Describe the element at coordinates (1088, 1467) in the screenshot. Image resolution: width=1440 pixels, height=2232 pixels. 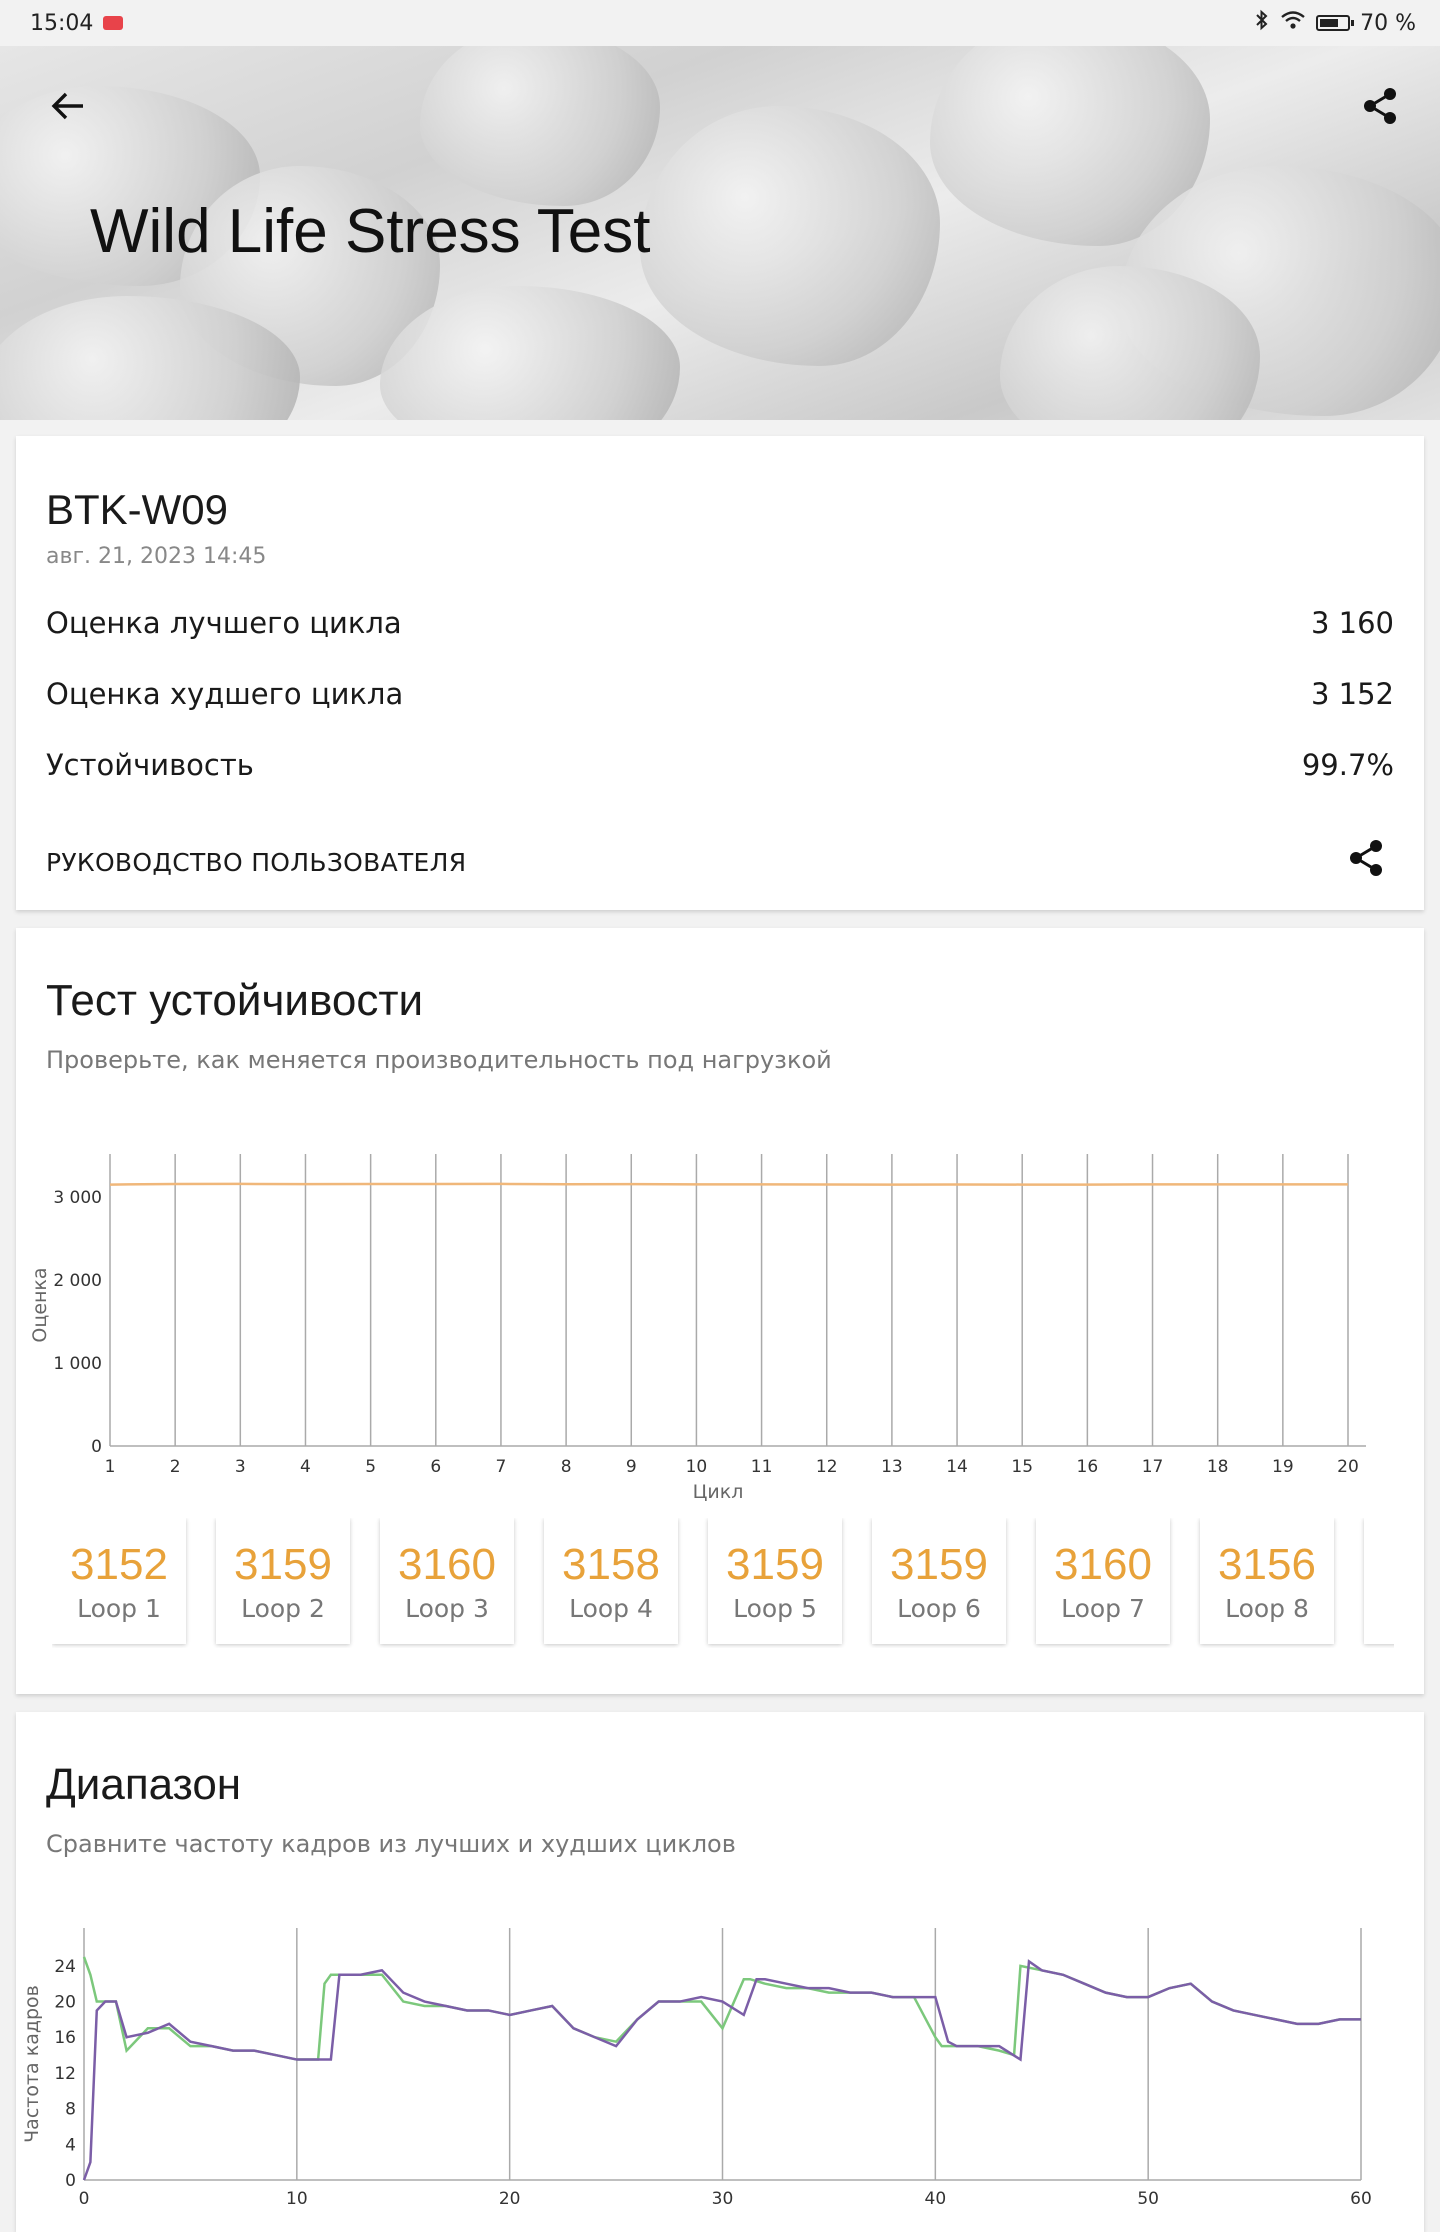
I see `x-tick-label: 16` at that location.